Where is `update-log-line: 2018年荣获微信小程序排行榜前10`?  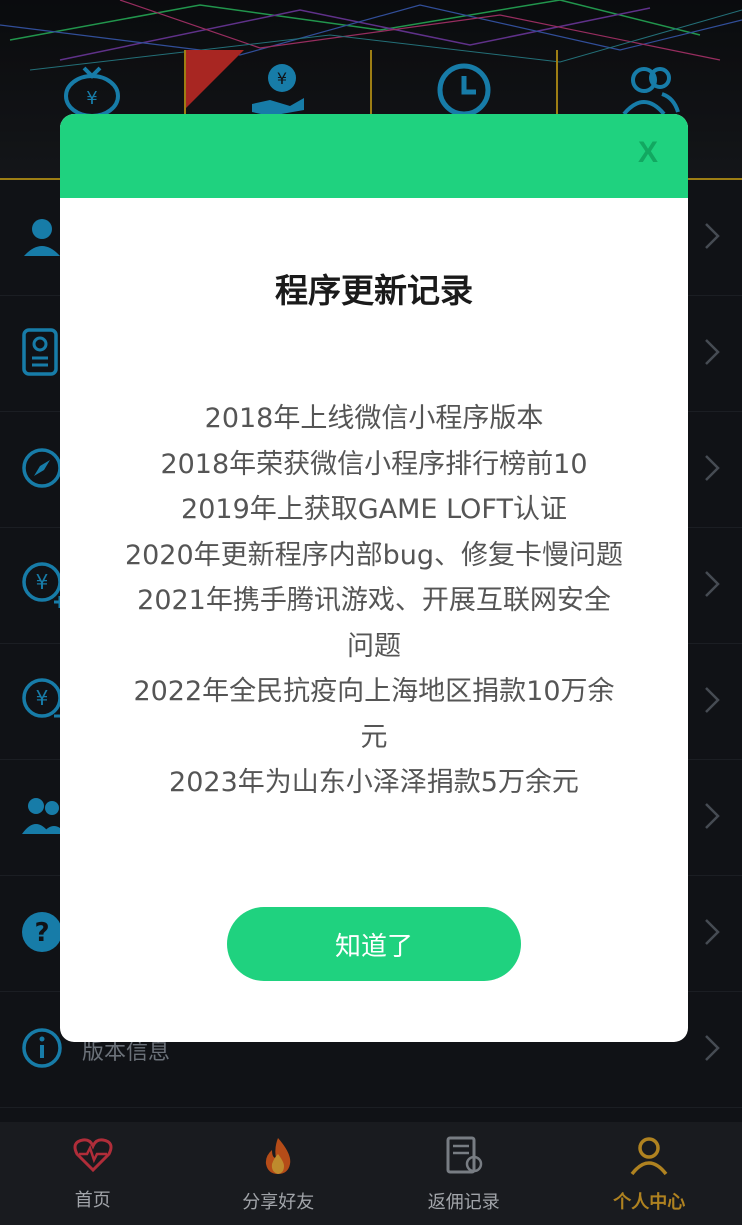 update-log-line: 2018年荣获微信小程序排行榜前10 is located at coordinates (374, 464).